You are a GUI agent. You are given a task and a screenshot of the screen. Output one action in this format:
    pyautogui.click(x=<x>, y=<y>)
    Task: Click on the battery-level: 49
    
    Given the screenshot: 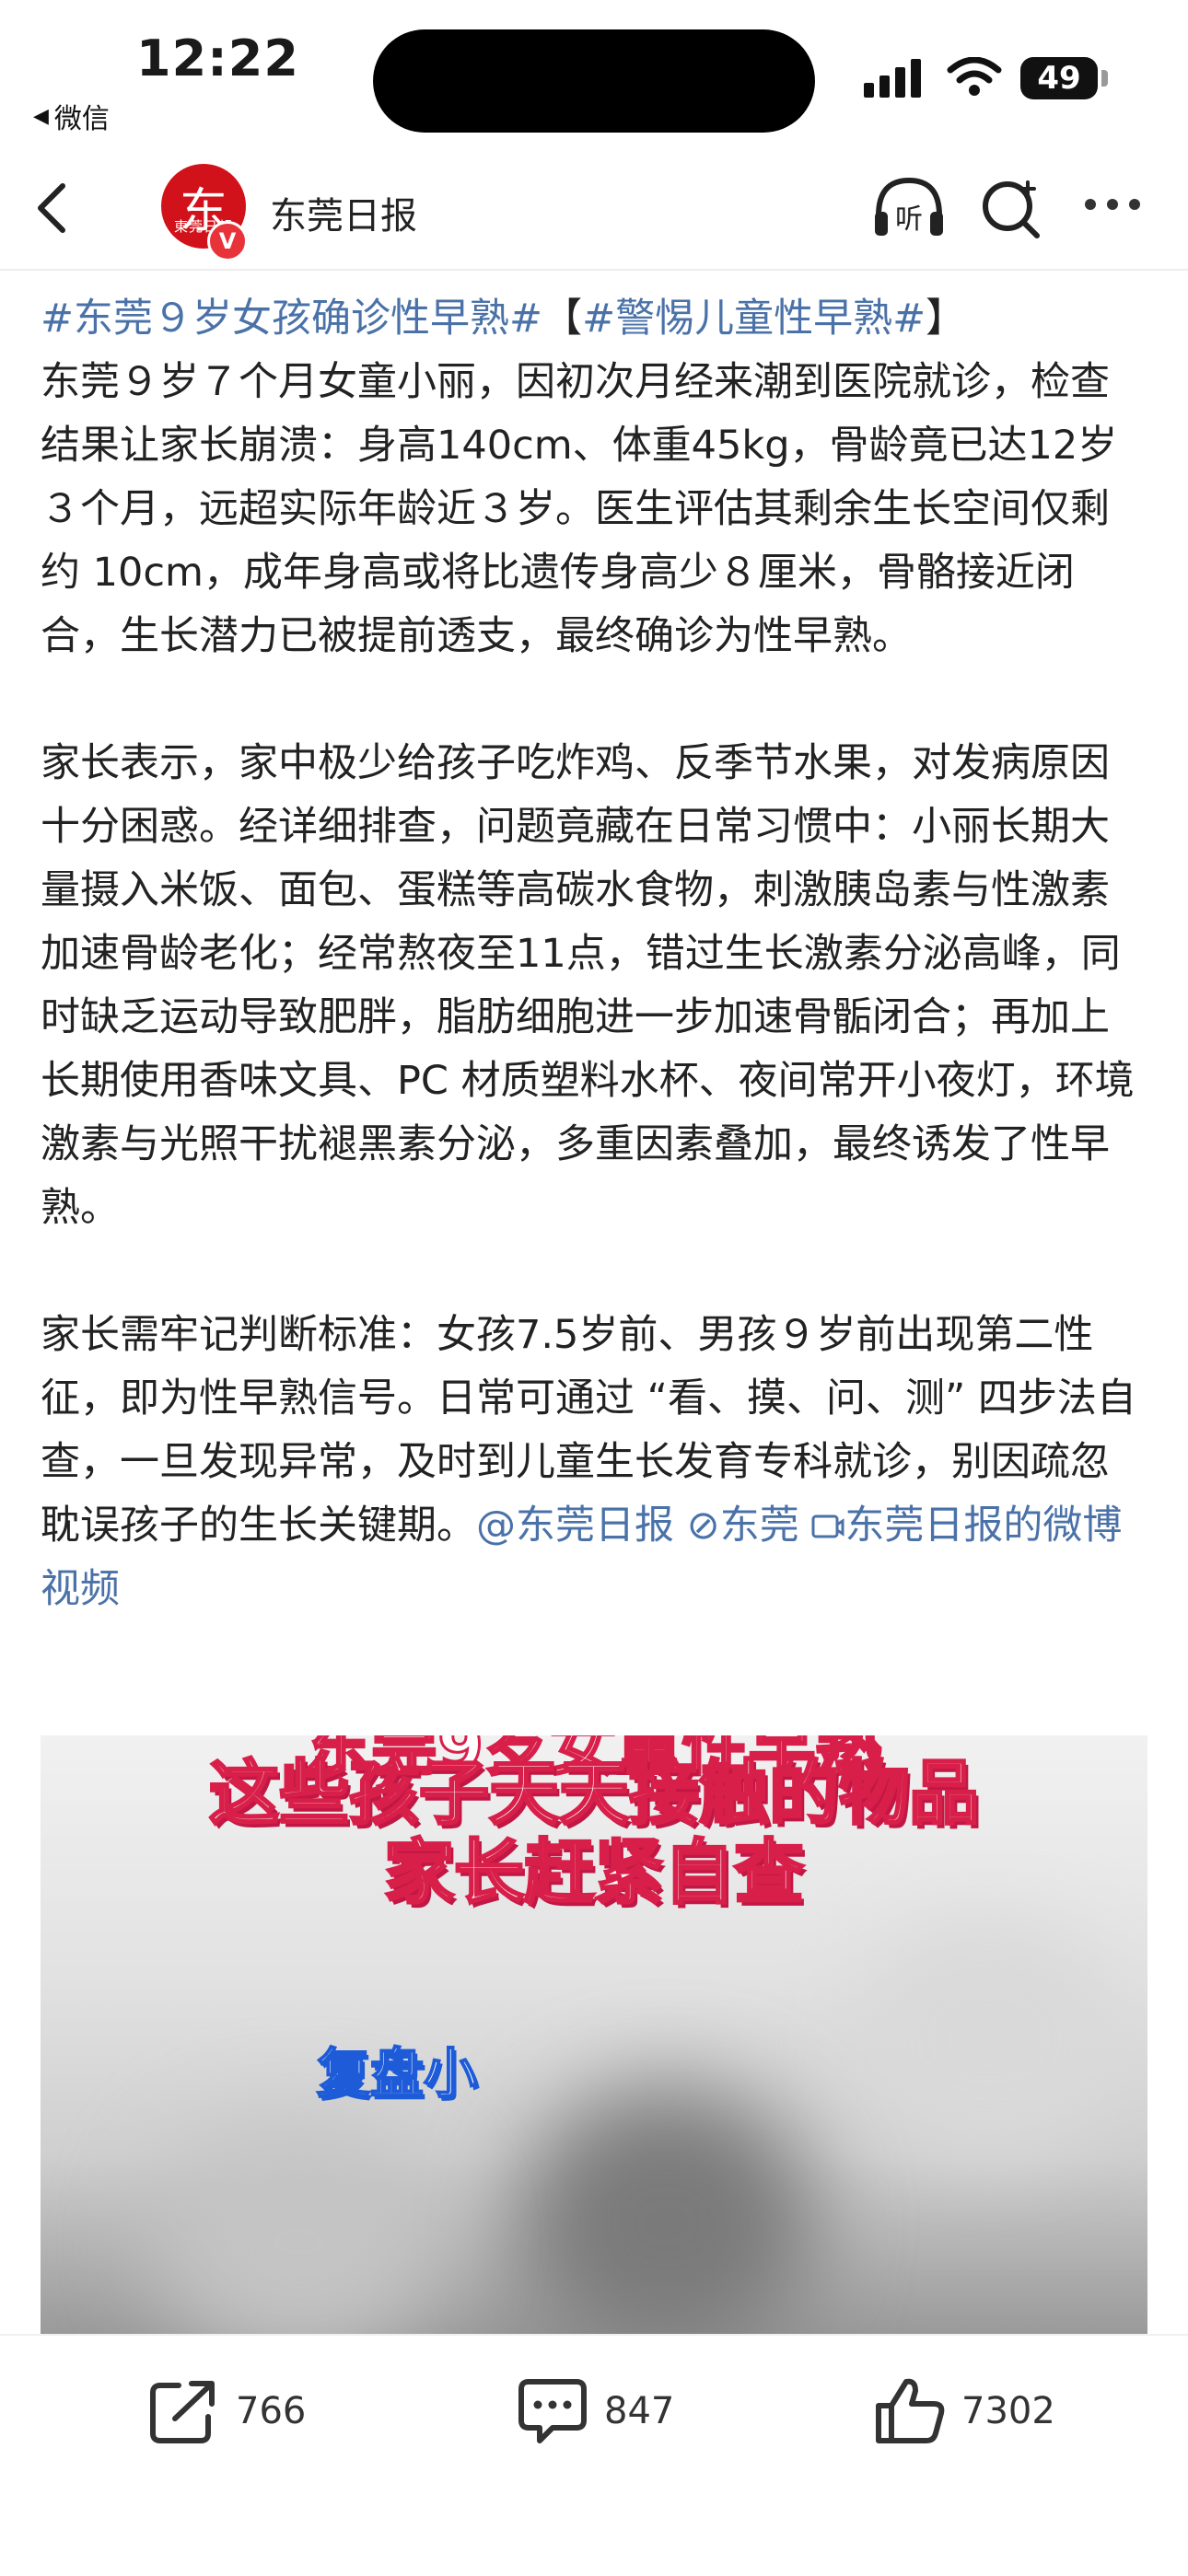 What is the action you would take?
    pyautogui.click(x=1059, y=78)
    